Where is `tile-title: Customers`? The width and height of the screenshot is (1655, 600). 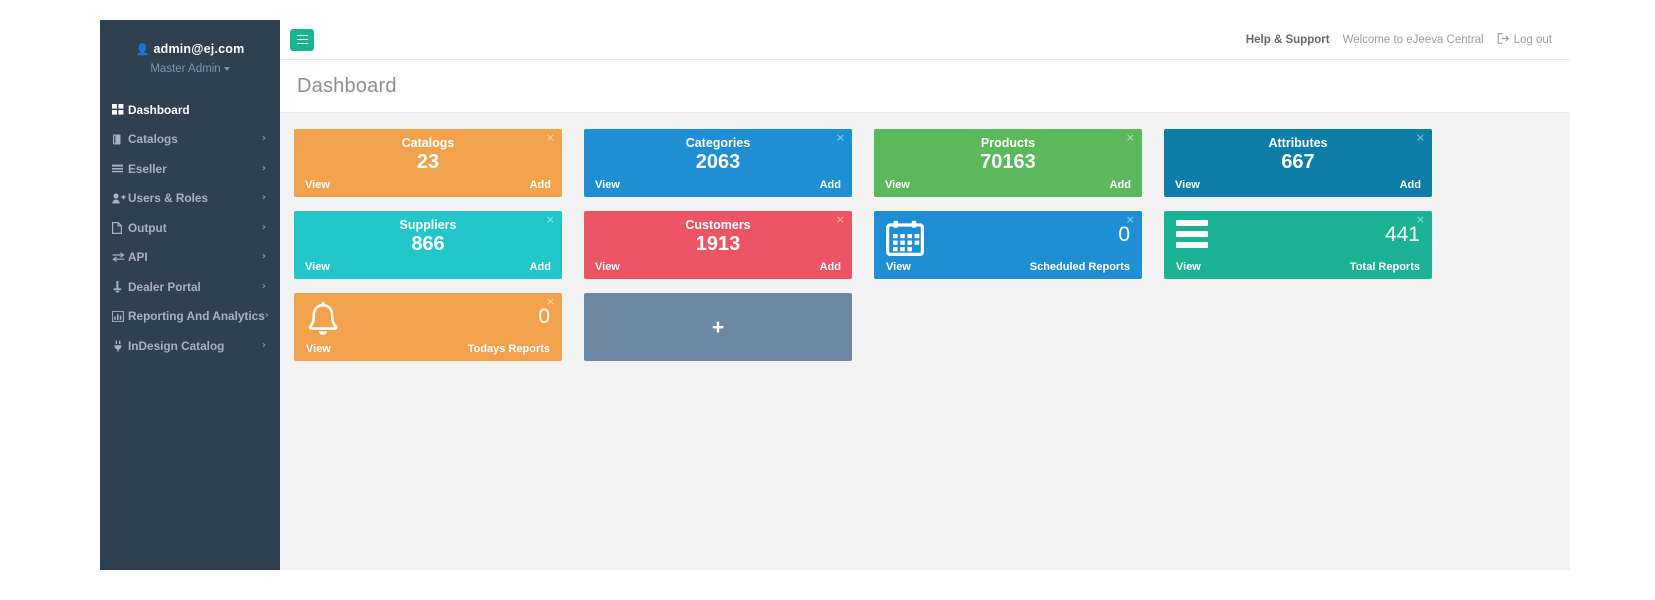
tile-title: Customers is located at coordinates (718, 225).